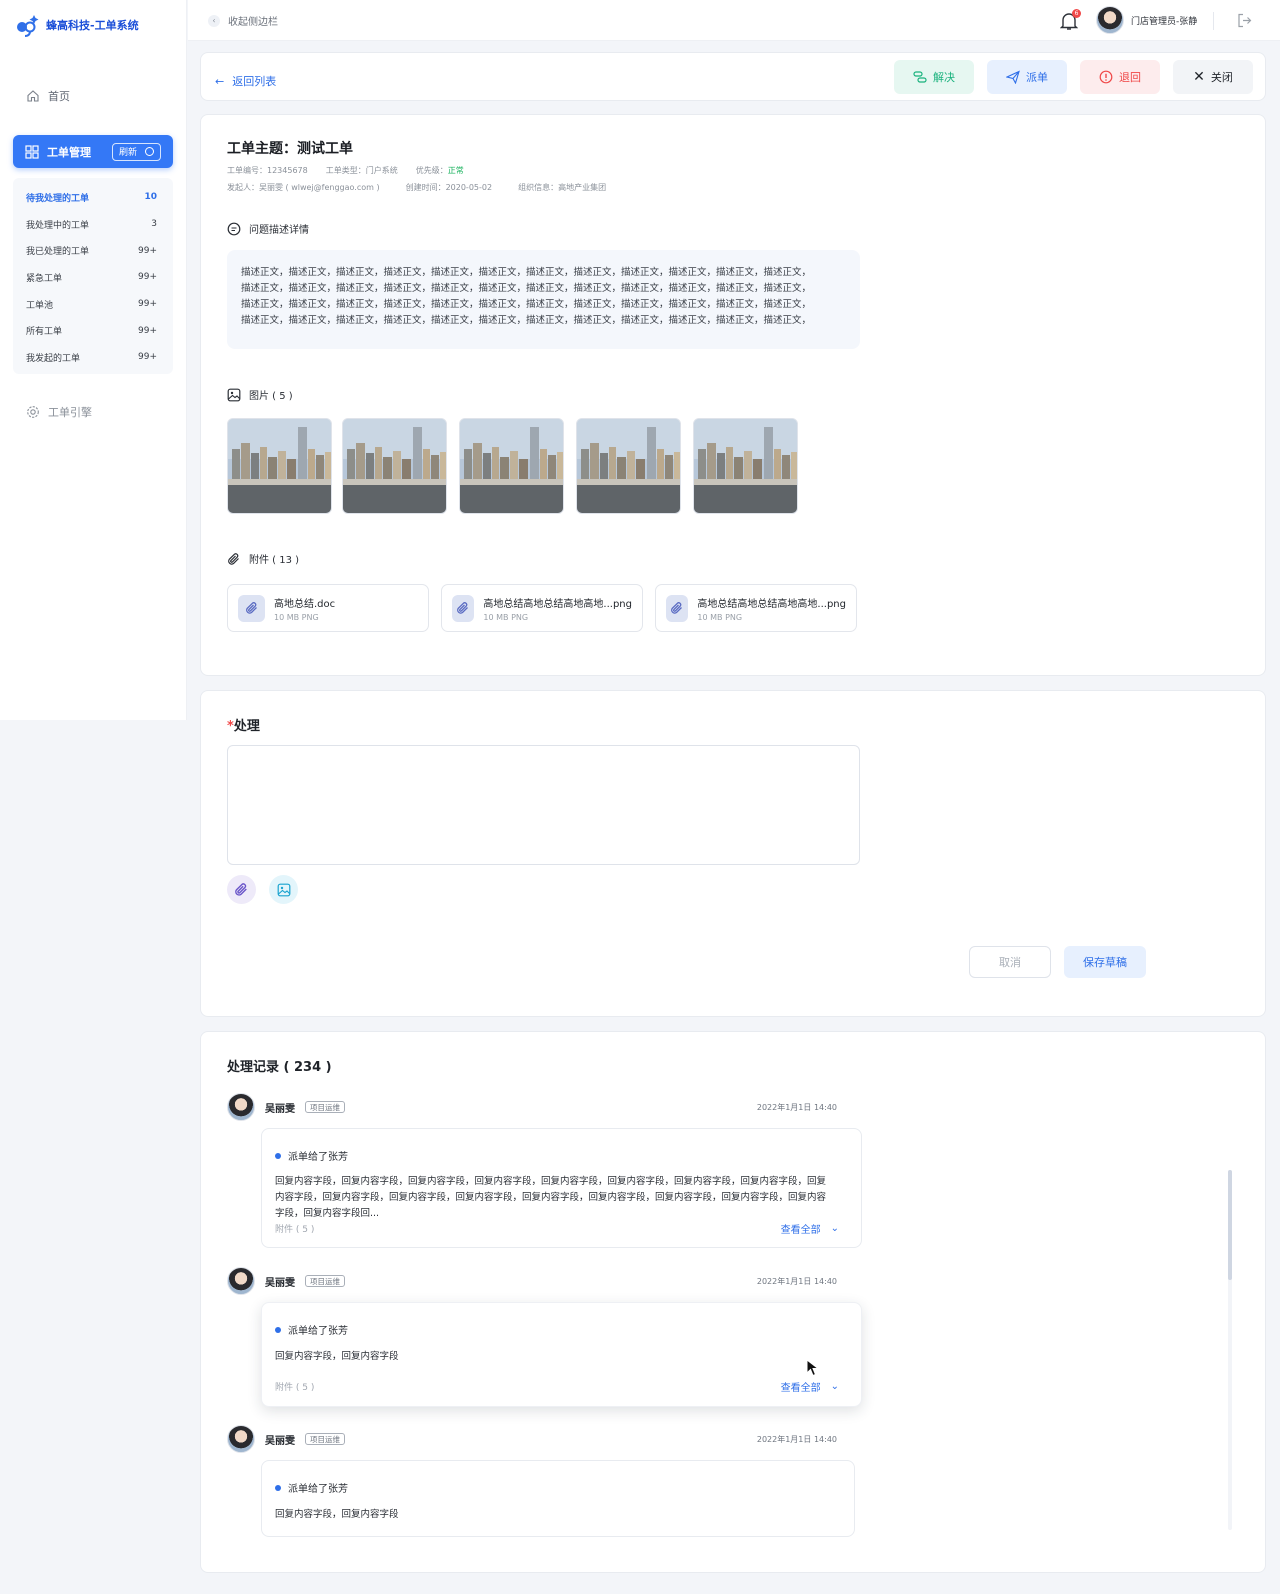 The width and height of the screenshot is (1280, 1594). I want to click on back-to-list-link: ← 返回列表, so click(245, 81).